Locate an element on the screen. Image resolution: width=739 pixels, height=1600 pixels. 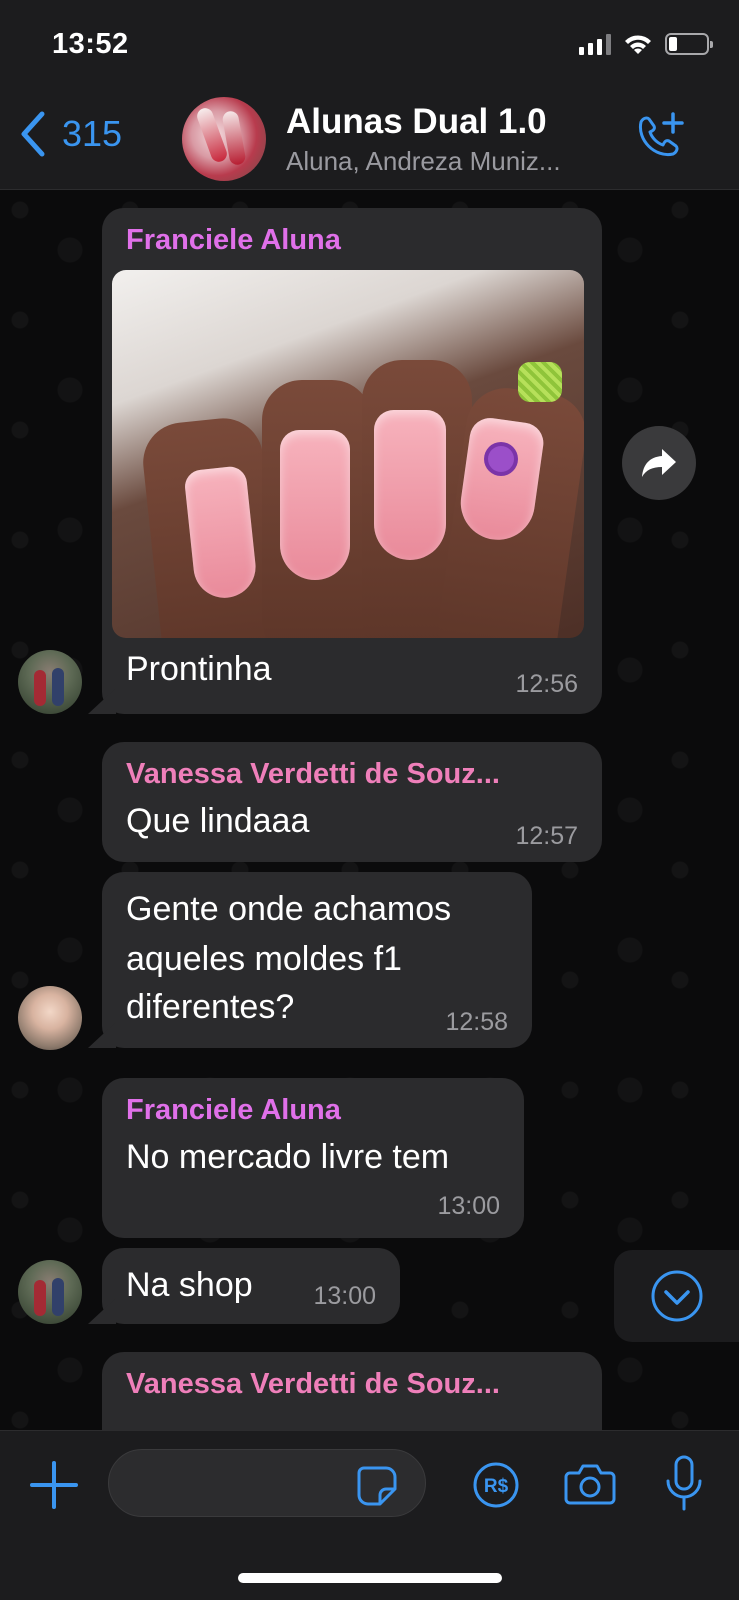
camera-icon is located at coordinates (590, 1484).